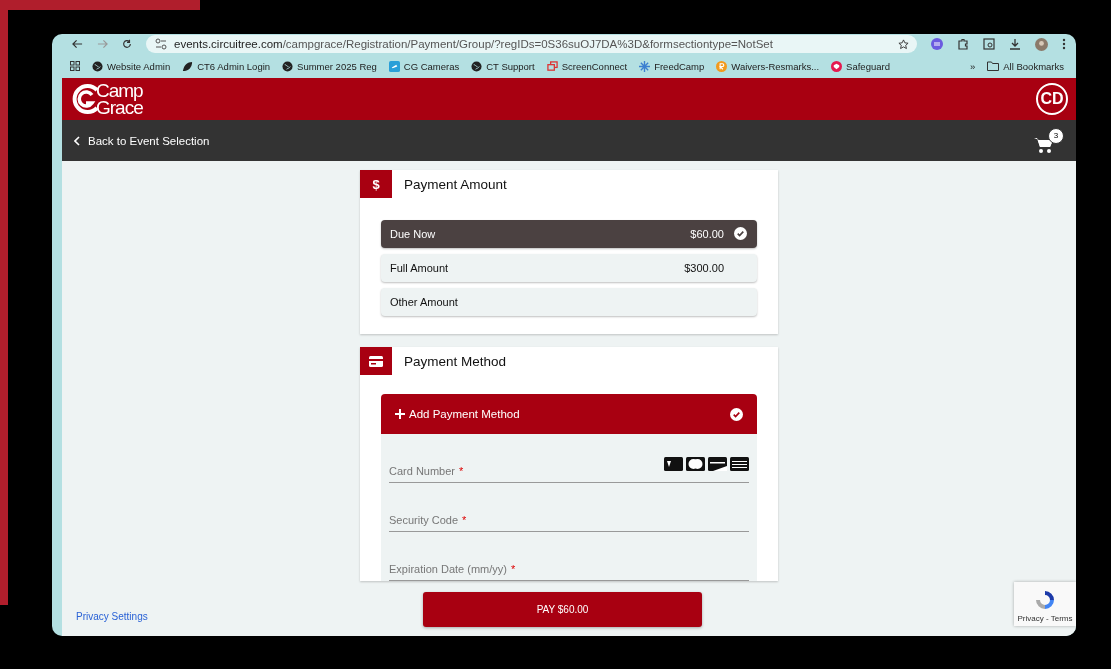  Describe the element at coordinates (552, 66) in the screenshot. I see `windows-icon` at that location.